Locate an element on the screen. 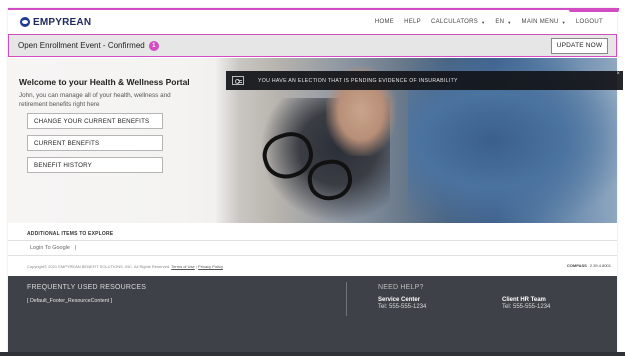 Image resolution: width=625 pixels, height=356 pixels. service-center-contact: Service Center Tel: 555-555-1234 is located at coordinates (402, 303).